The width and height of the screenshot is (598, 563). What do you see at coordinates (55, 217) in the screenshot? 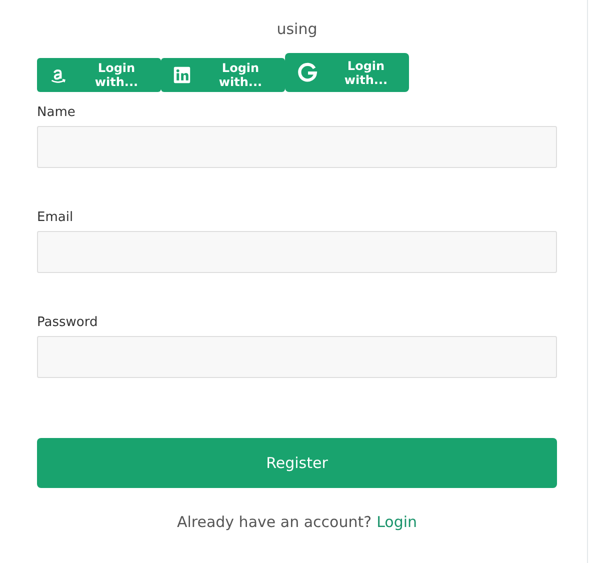
I see `field-label: Email` at bounding box center [55, 217].